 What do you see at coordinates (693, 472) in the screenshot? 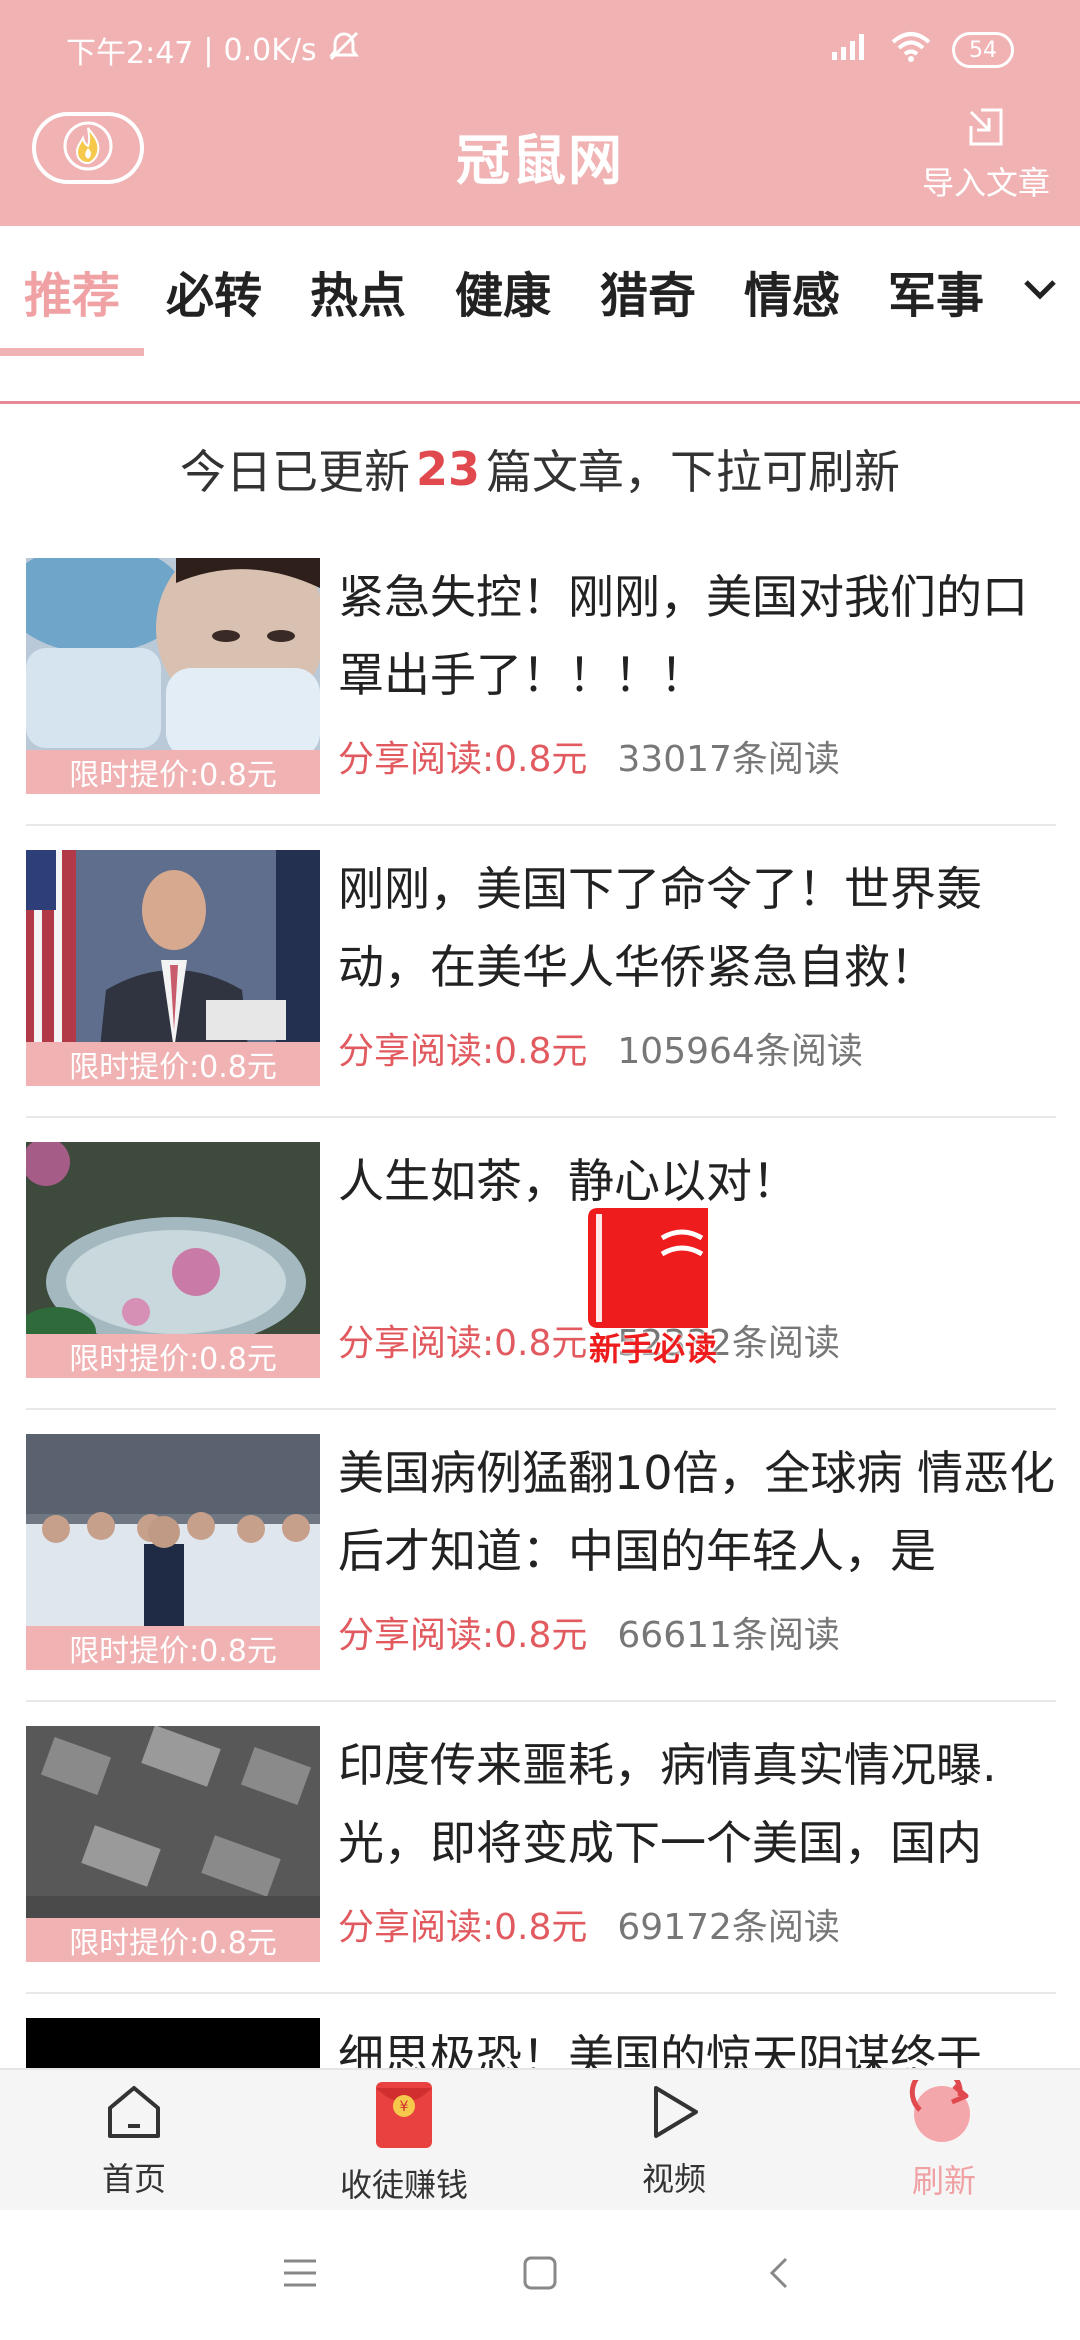
I see `notice-suffix: 篇文章，下拉可刷新` at bounding box center [693, 472].